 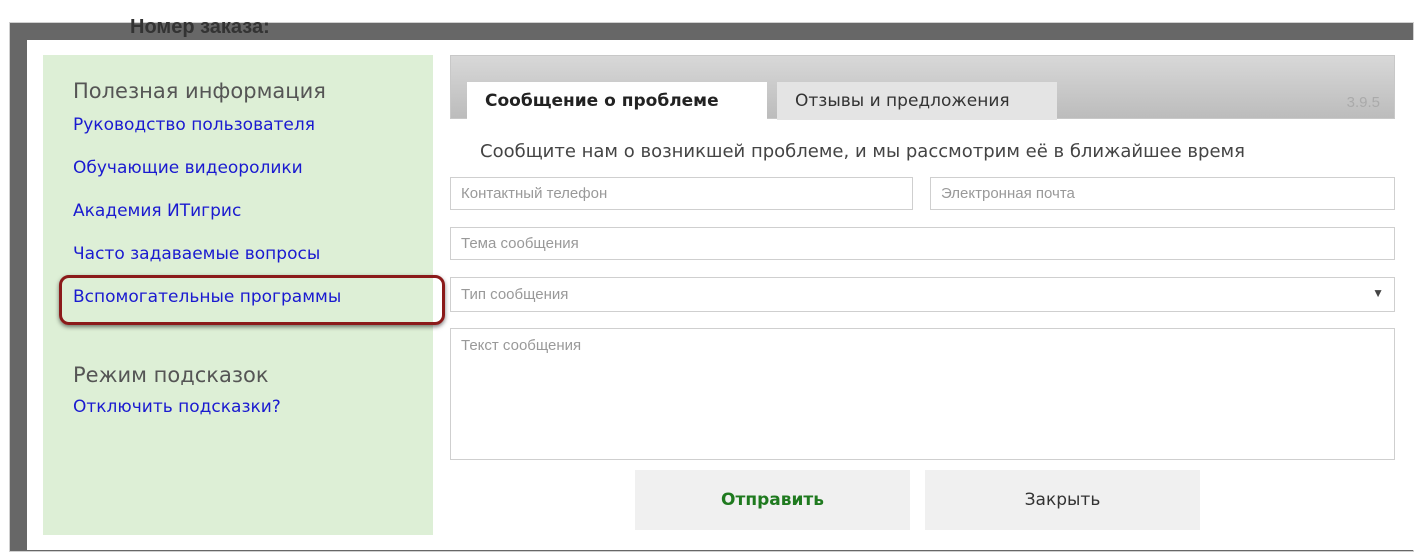 What do you see at coordinates (1162, 193) in the screenshot?
I see `email-field` at bounding box center [1162, 193].